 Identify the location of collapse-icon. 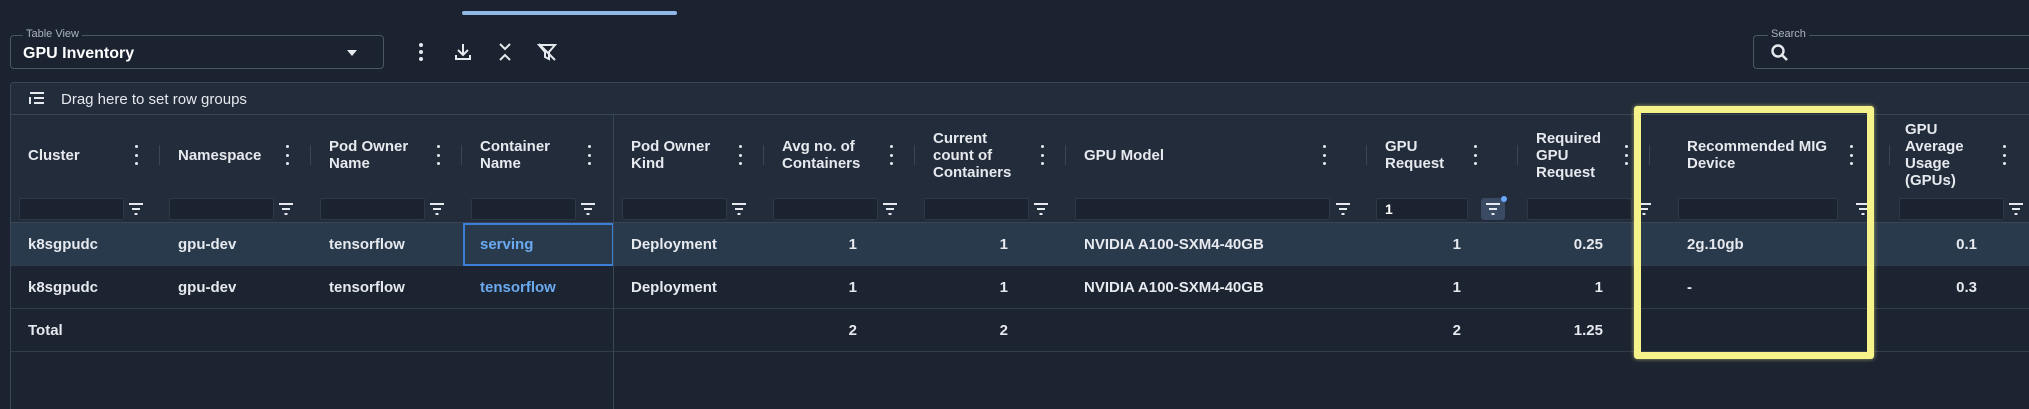
(505, 52).